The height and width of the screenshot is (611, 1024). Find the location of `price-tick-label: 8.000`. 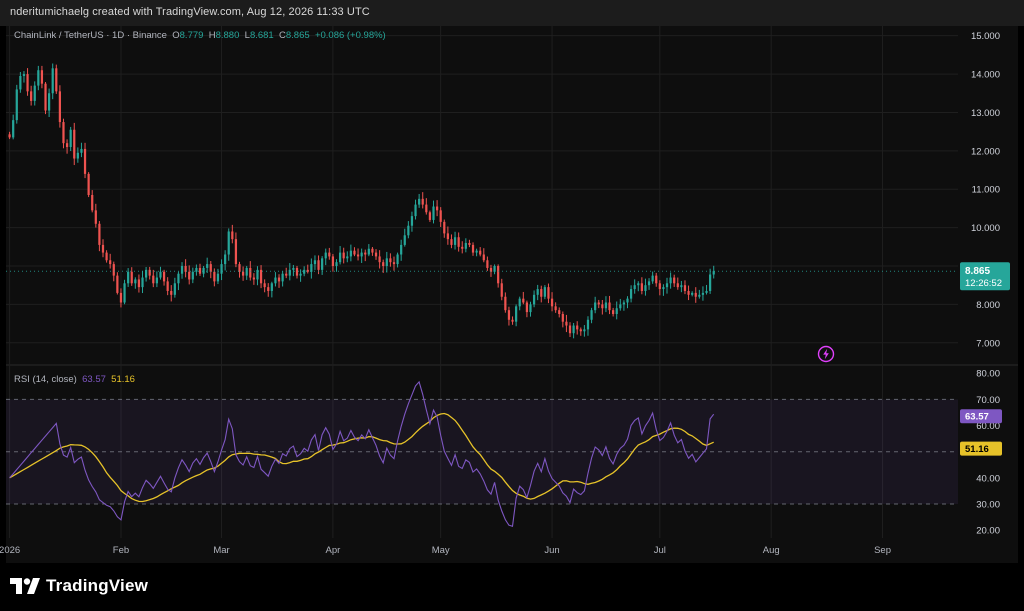

price-tick-label: 8.000 is located at coordinates (988, 305).